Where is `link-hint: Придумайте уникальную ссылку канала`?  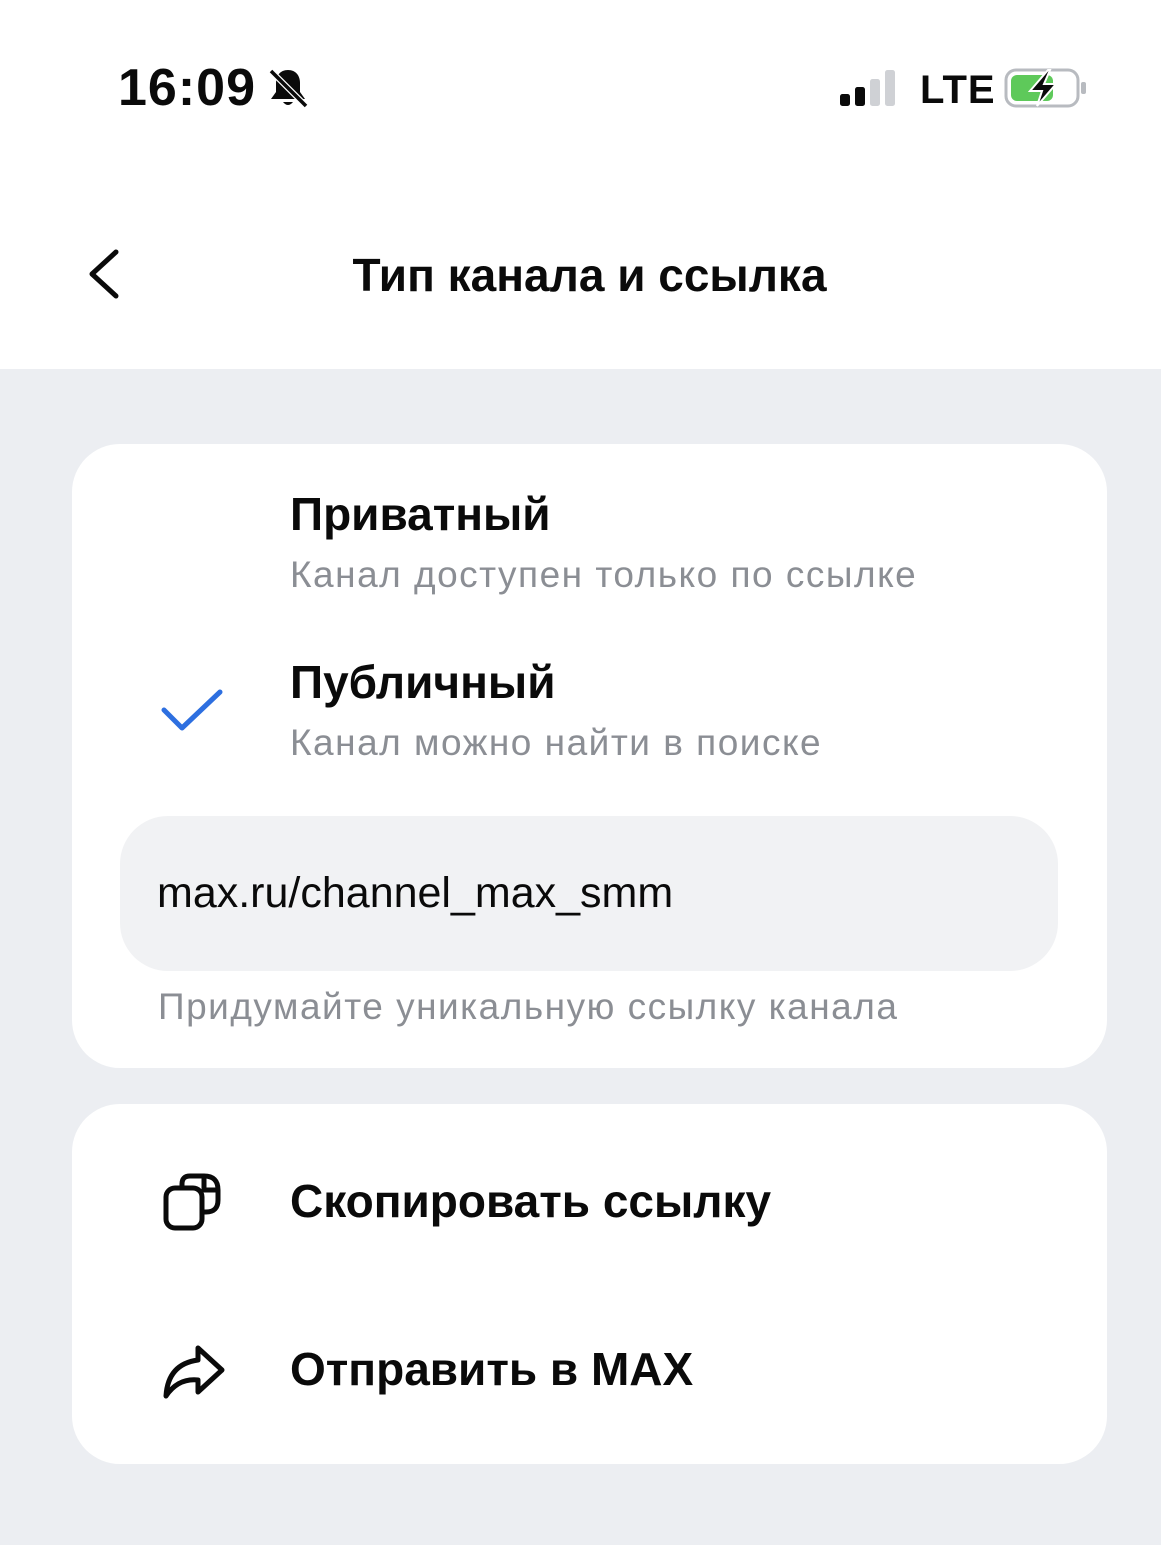 link-hint: Придумайте уникальную ссылку канала is located at coordinates (528, 1006).